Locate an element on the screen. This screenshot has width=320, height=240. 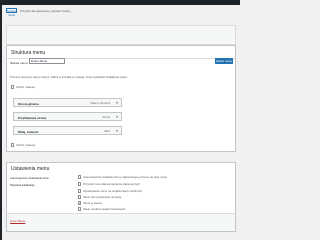
menu-name-label: Nazwa menu is located at coordinates (19, 63).